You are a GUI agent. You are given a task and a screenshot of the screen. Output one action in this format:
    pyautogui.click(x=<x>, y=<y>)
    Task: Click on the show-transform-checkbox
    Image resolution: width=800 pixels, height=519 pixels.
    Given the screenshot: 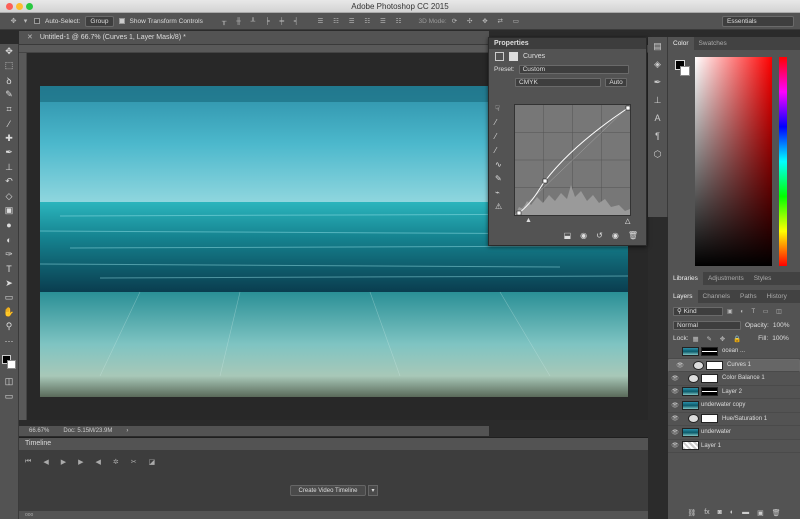 What is the action you would take?
    pyautogui.click(x=121, y=21)
    